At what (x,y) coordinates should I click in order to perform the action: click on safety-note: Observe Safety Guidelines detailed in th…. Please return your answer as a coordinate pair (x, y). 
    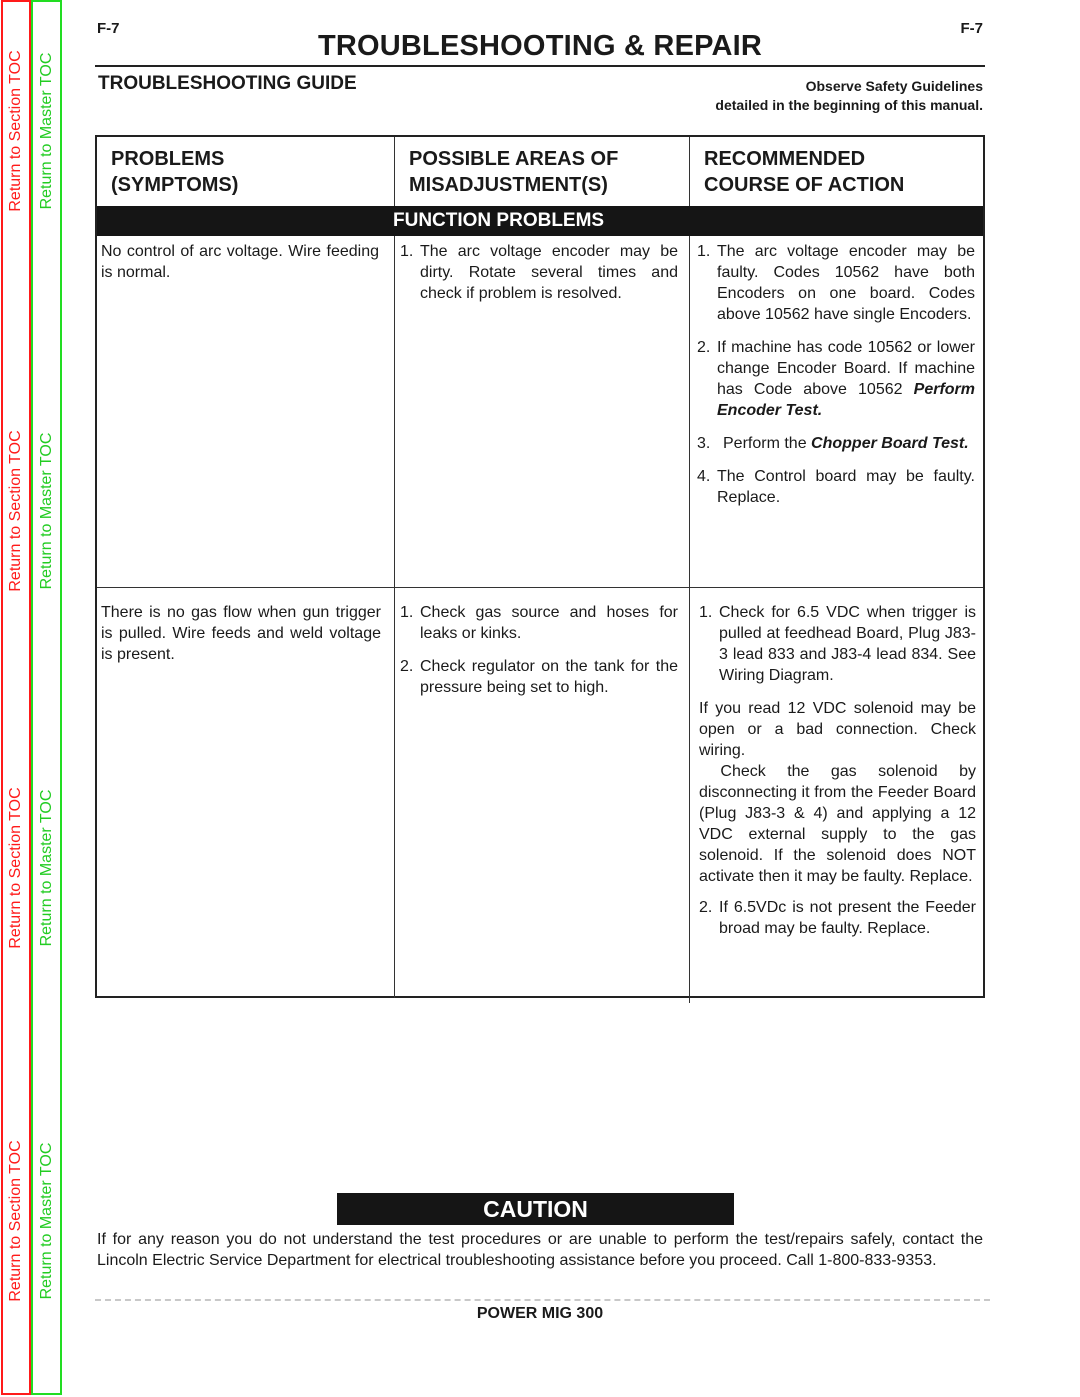
    Looking at the image, I should click on (849, 96).